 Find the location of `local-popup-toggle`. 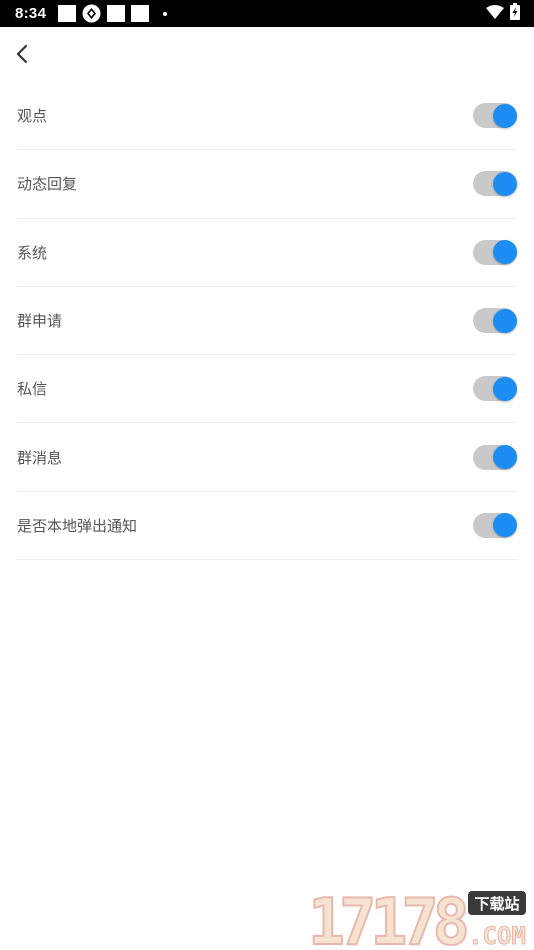

local-popup-toggle is located at coordinates (495, 525).